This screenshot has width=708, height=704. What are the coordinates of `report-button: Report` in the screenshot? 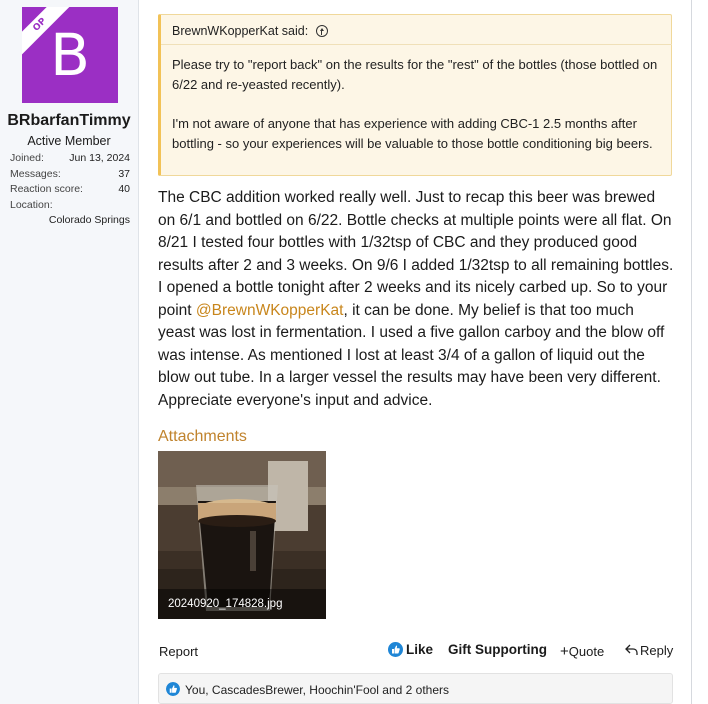 It's located at (178, 651).